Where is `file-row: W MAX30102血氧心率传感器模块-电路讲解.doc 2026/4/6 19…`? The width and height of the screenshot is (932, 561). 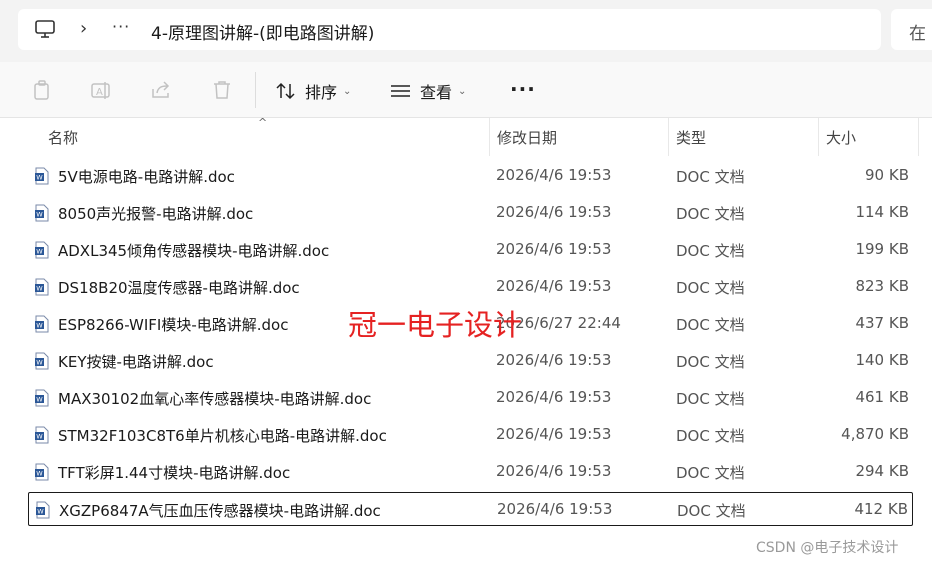 file-row: W MAX30102血氧心率传感器模块-电路讲解.doc 2026/4/6 19… is located at coordinates (470, 397).